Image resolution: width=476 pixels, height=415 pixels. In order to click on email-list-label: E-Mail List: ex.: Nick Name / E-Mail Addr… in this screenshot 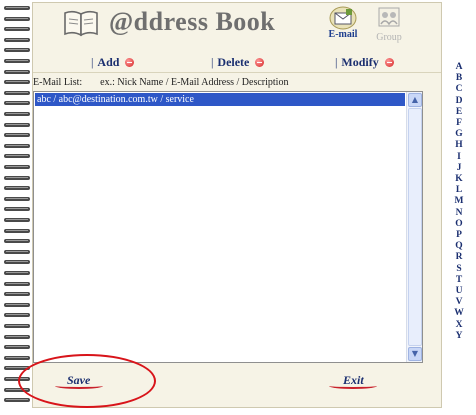, I will do `click(160, 82)`.